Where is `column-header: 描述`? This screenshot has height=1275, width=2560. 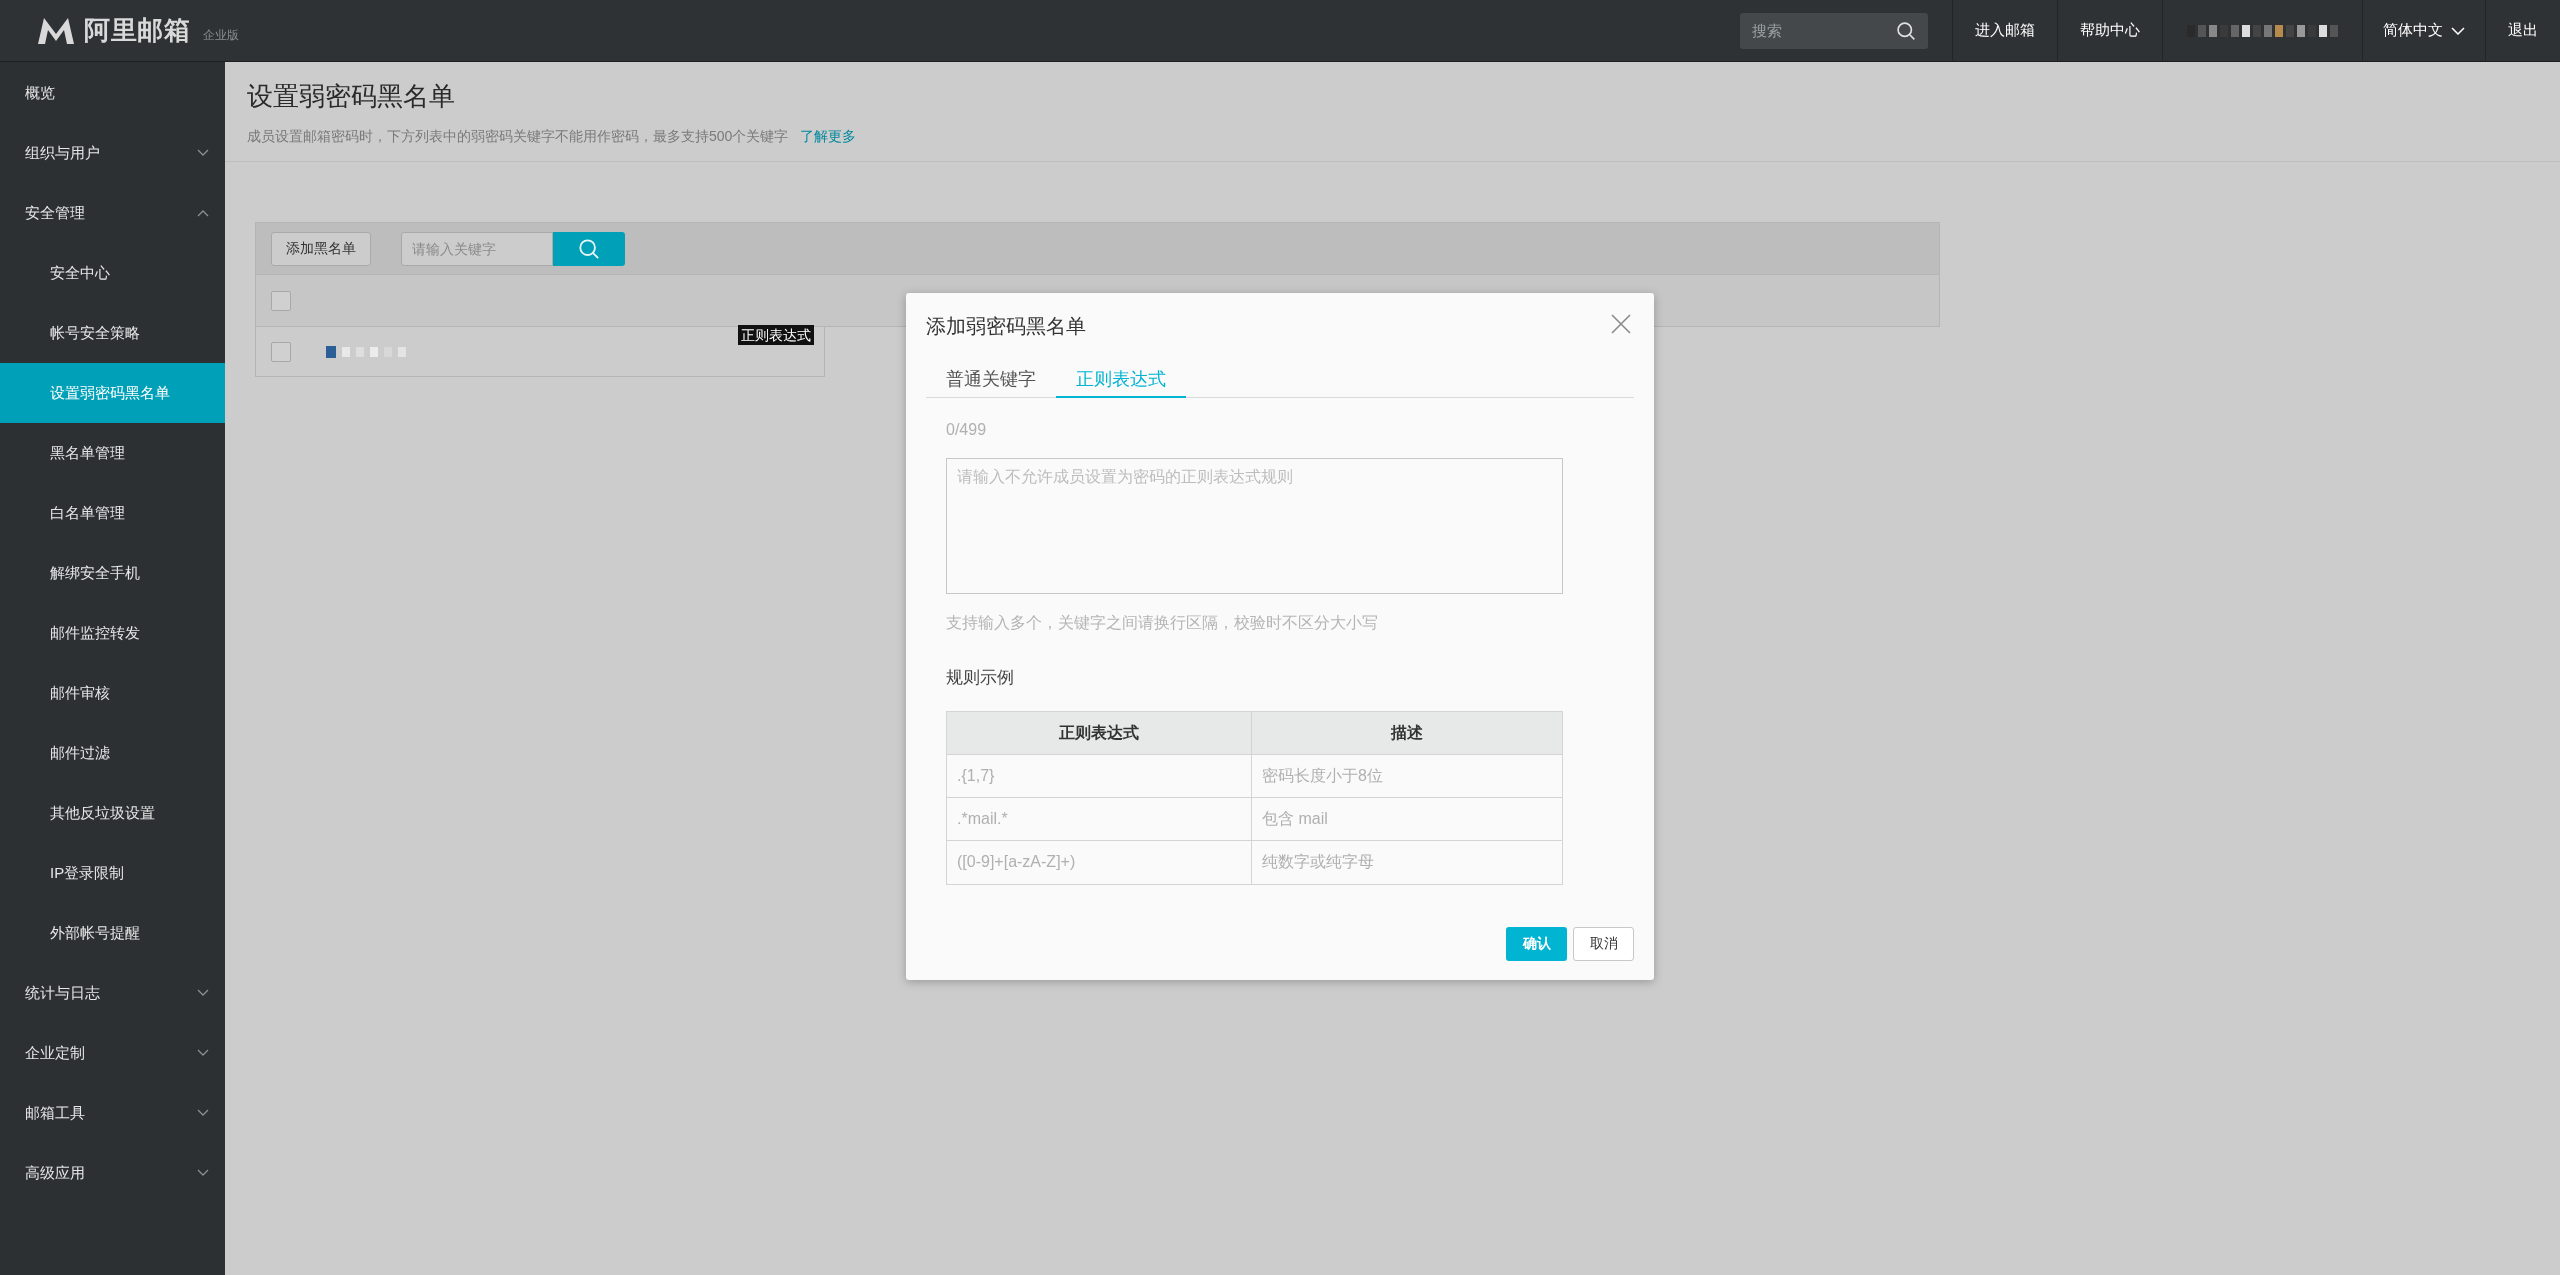
column-header: 描述 is located at coordinates (1406, 732).